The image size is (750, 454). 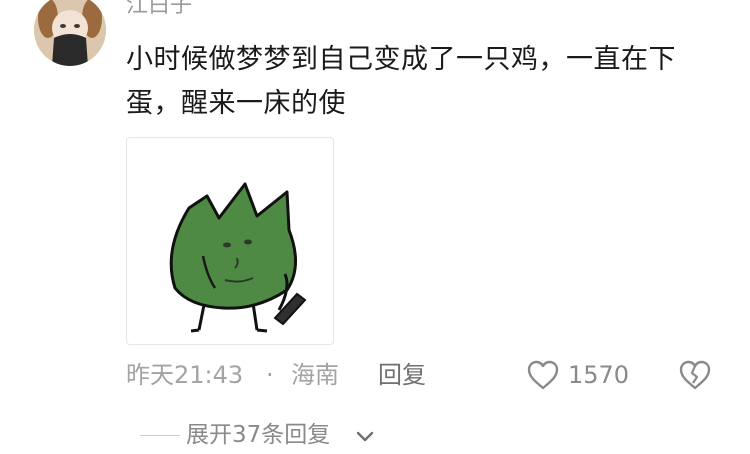 I want to click on reply-button: 回复, so click(x=402, y=375).